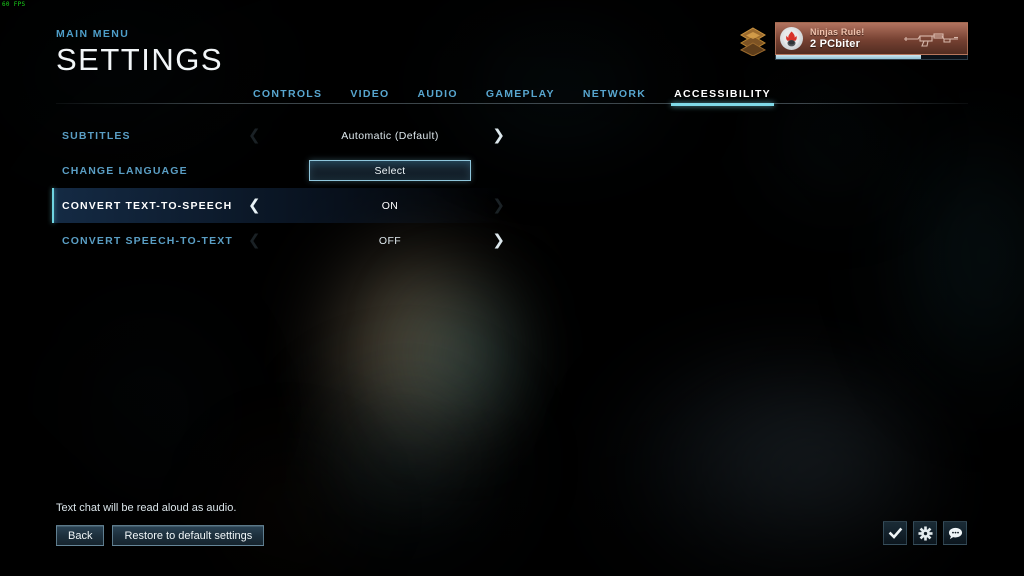  Describe the element at coordinates (722, 96) in the screenshot. I see `tab-accessibility: ACCESSIBILITY` at that location.